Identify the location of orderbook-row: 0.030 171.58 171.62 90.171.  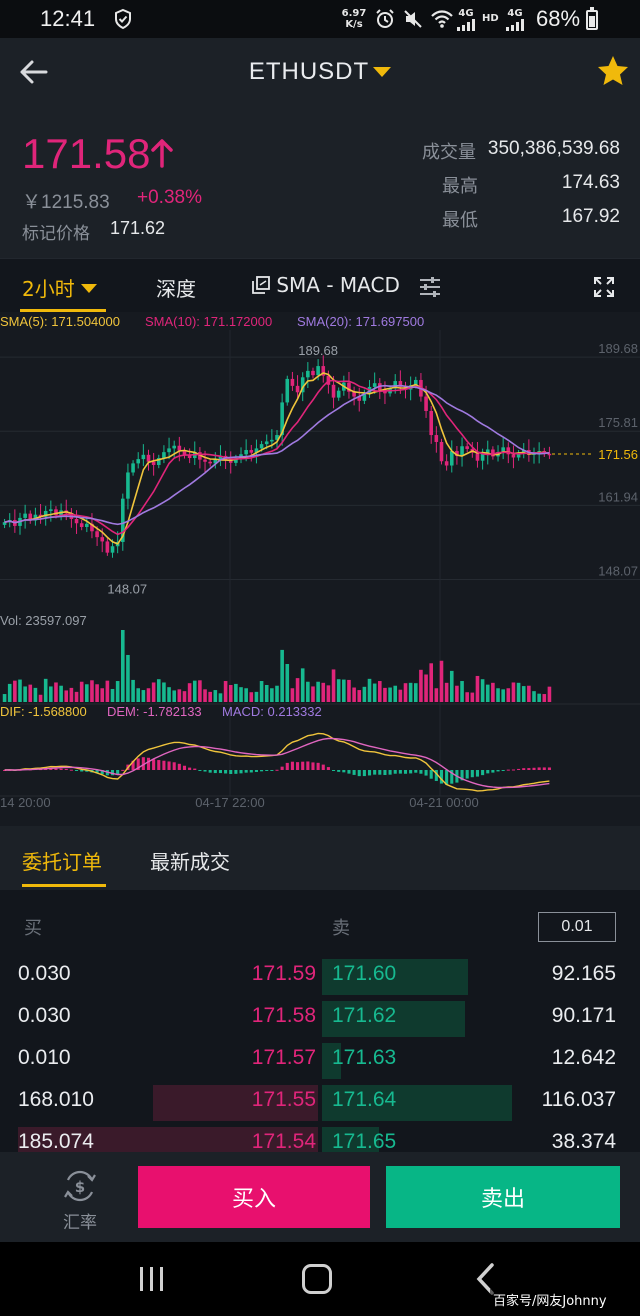
(320, 1018).